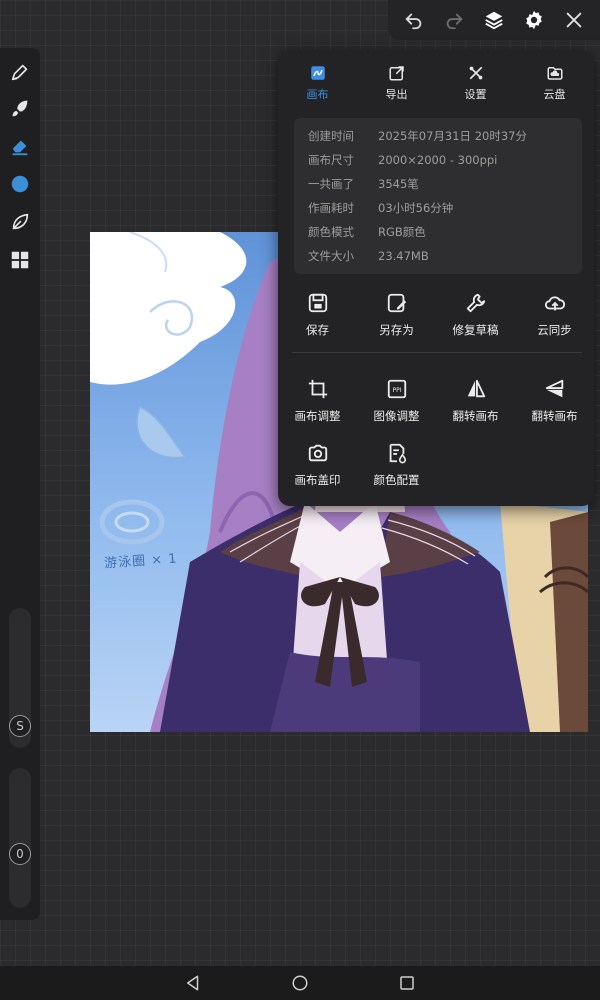 The width and height of the screenshot is (600, 1000). I want to click on color-profile-label: 颜色配置, so click(396, 480).